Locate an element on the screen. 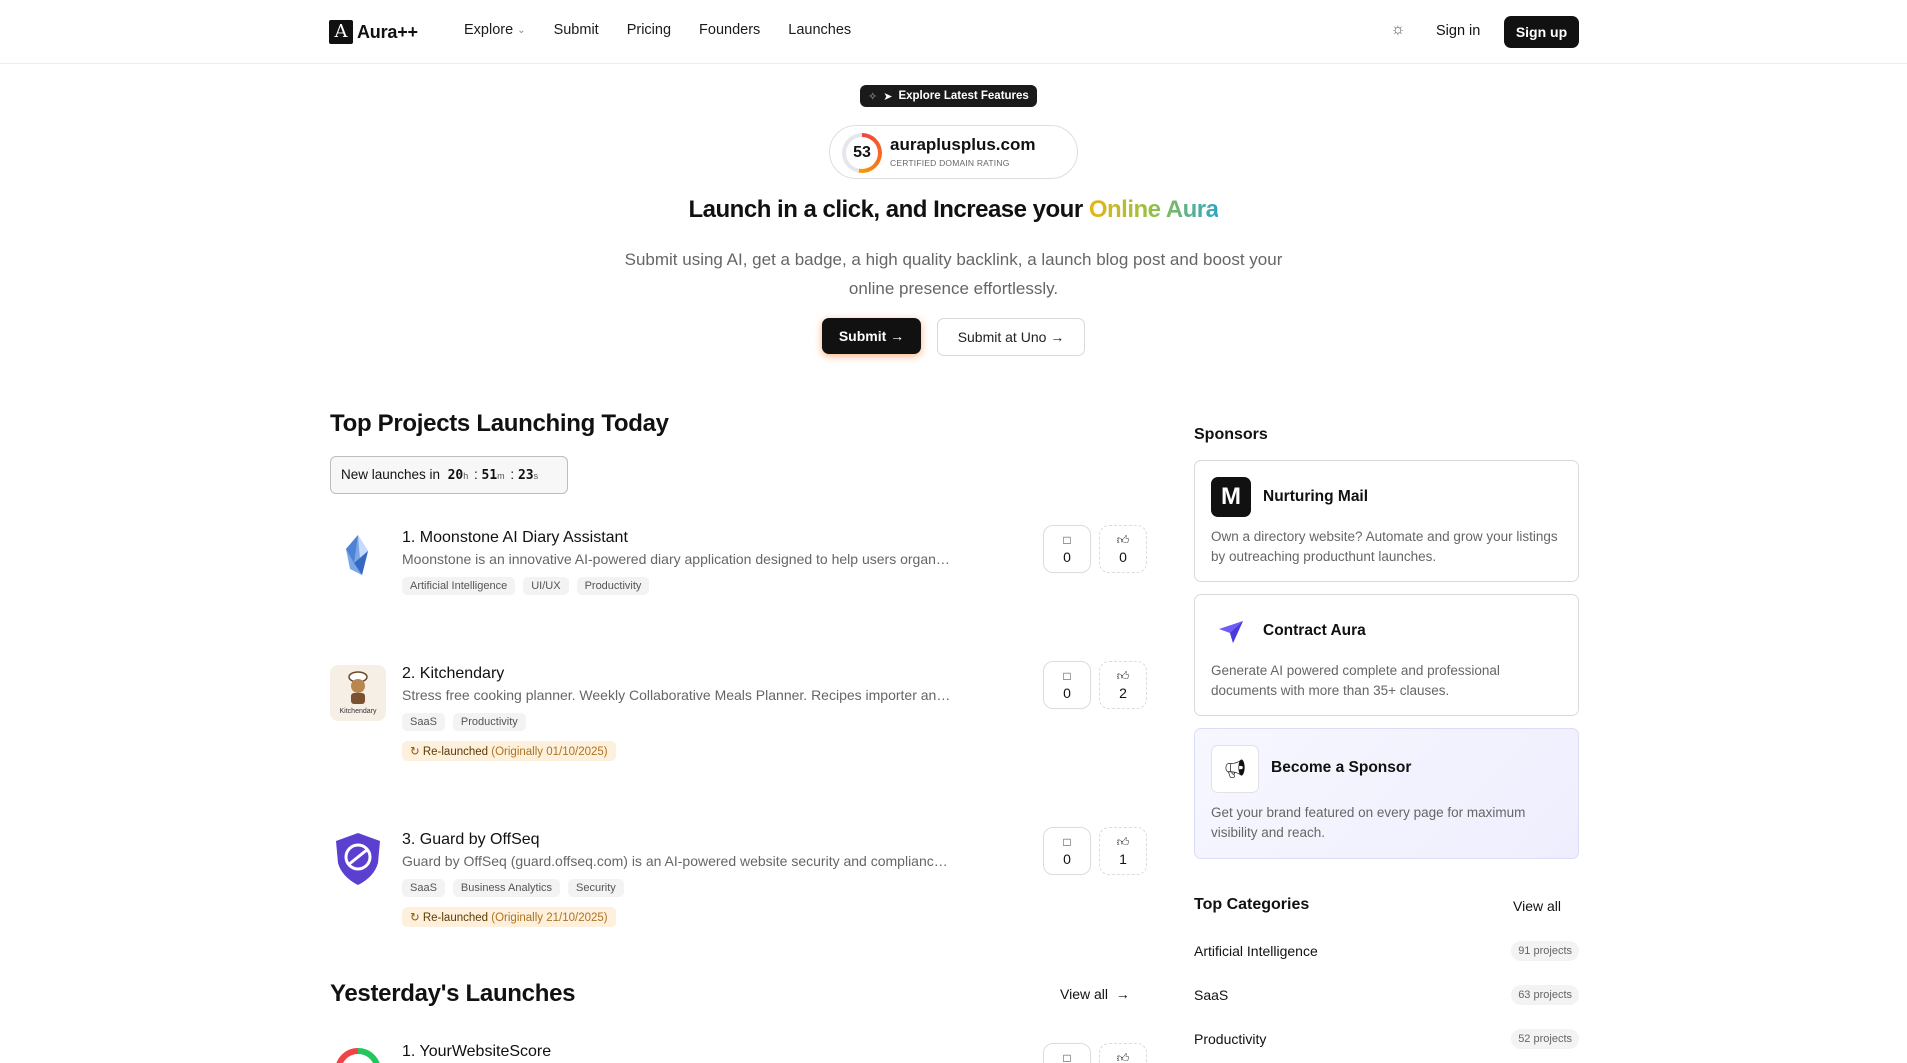 The height and width of the screenshot is (1063, 1907). relaunch-label: Re-launched is located at coordinates (455, 918).